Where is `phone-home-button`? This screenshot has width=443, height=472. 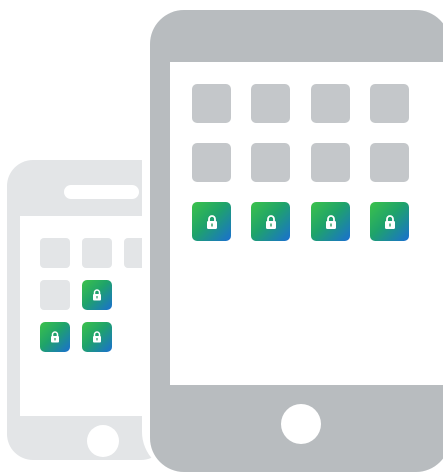
phone-home-button is located at coordinates (103, 441).